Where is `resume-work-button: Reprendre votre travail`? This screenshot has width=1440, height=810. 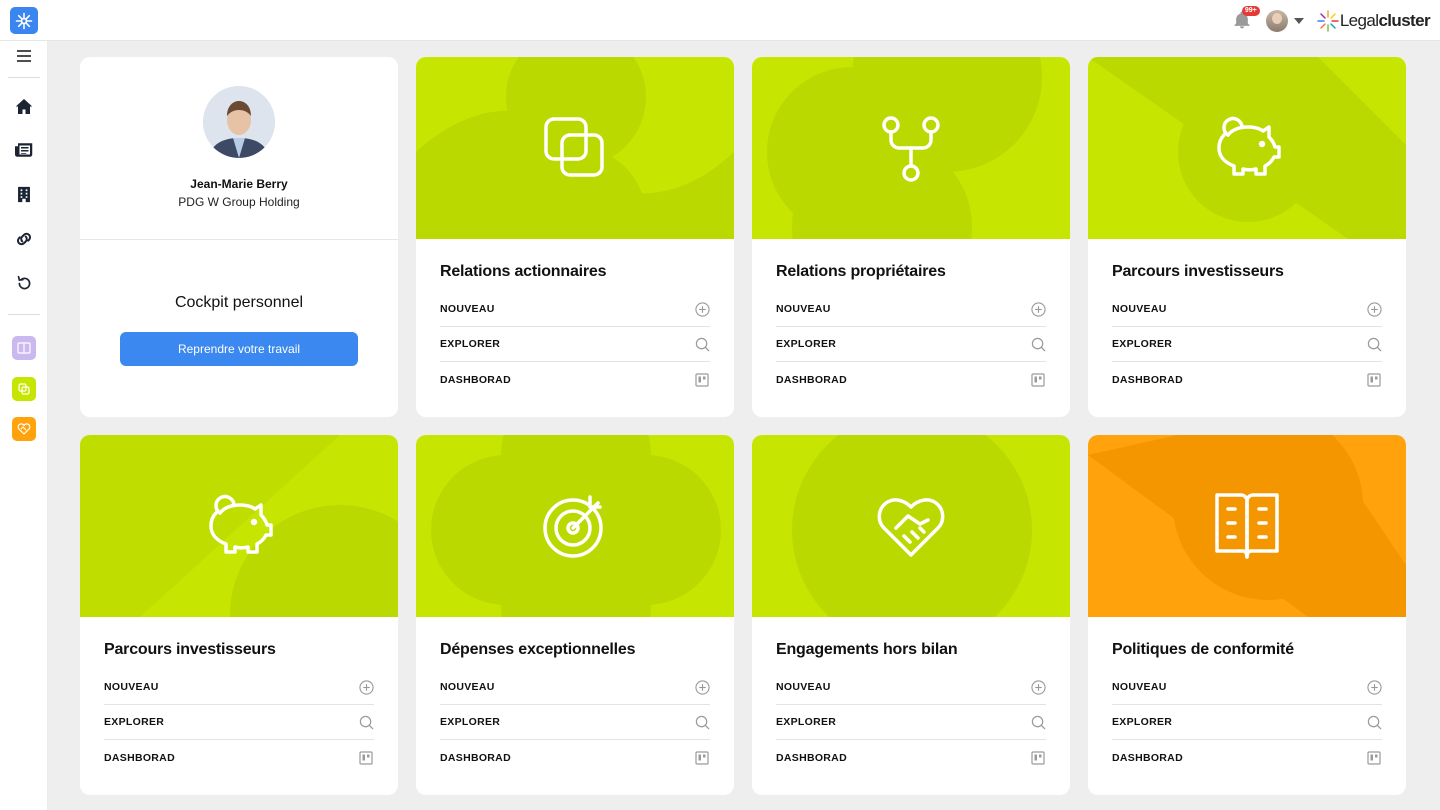 resume-work-button: Reprendre votre travail is located at coordinates (239, 349).